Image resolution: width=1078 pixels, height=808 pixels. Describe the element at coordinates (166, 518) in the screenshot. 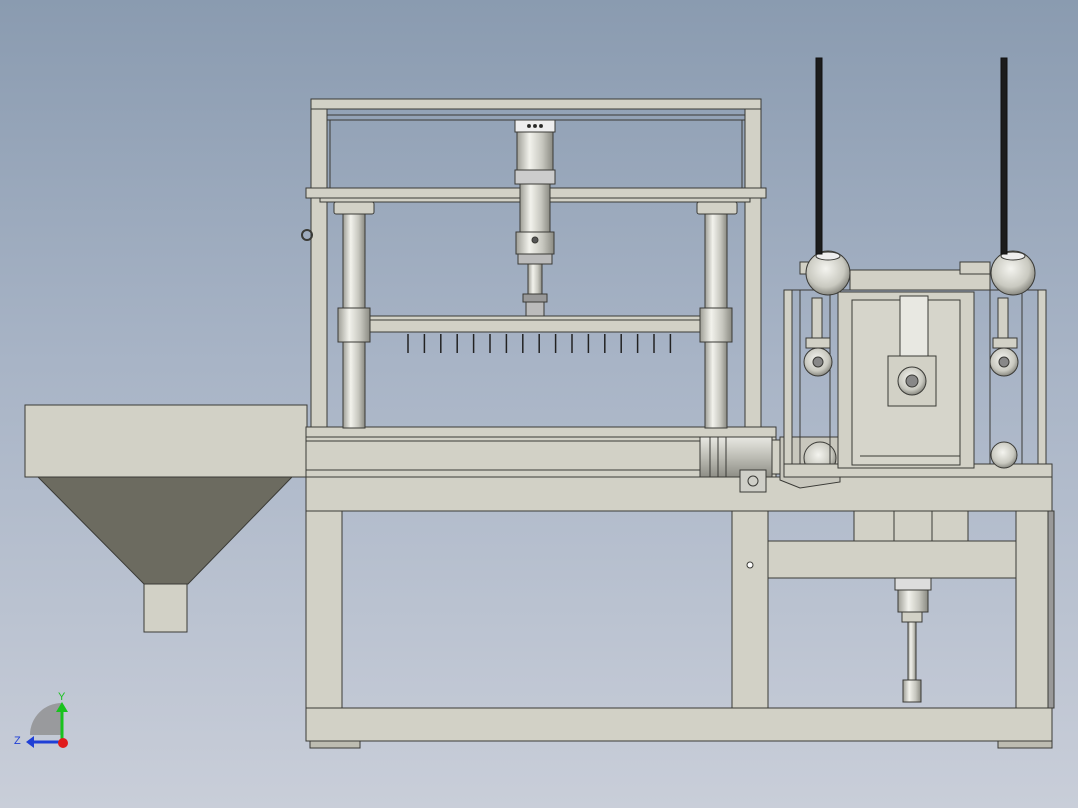

I see `hopper` at that location.